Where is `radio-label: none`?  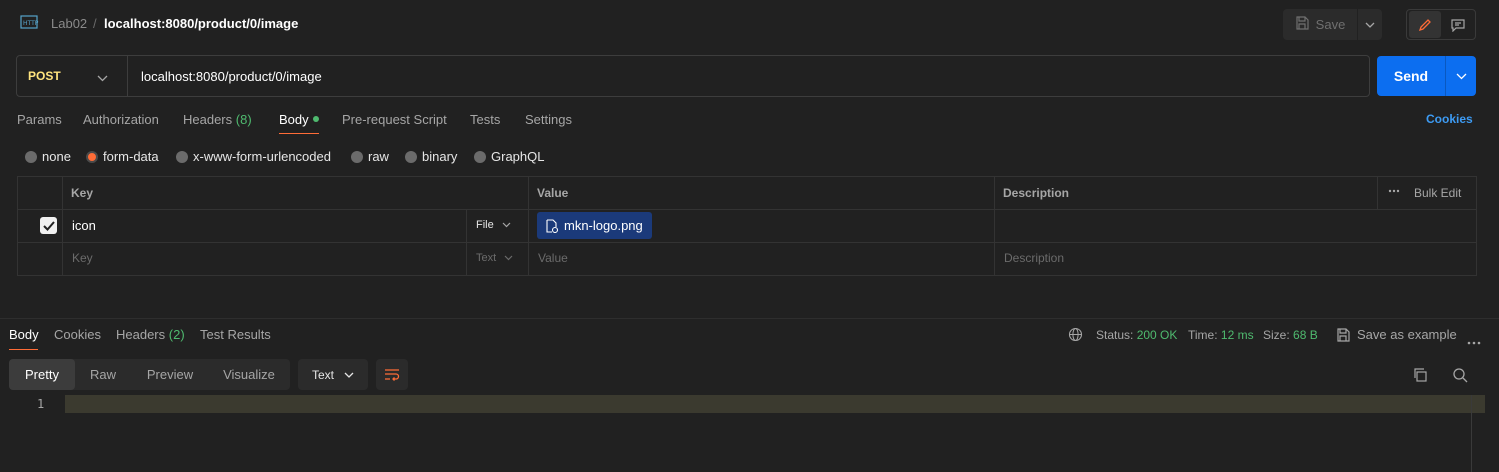 radio-label: none is located at coordinates (56, 156).